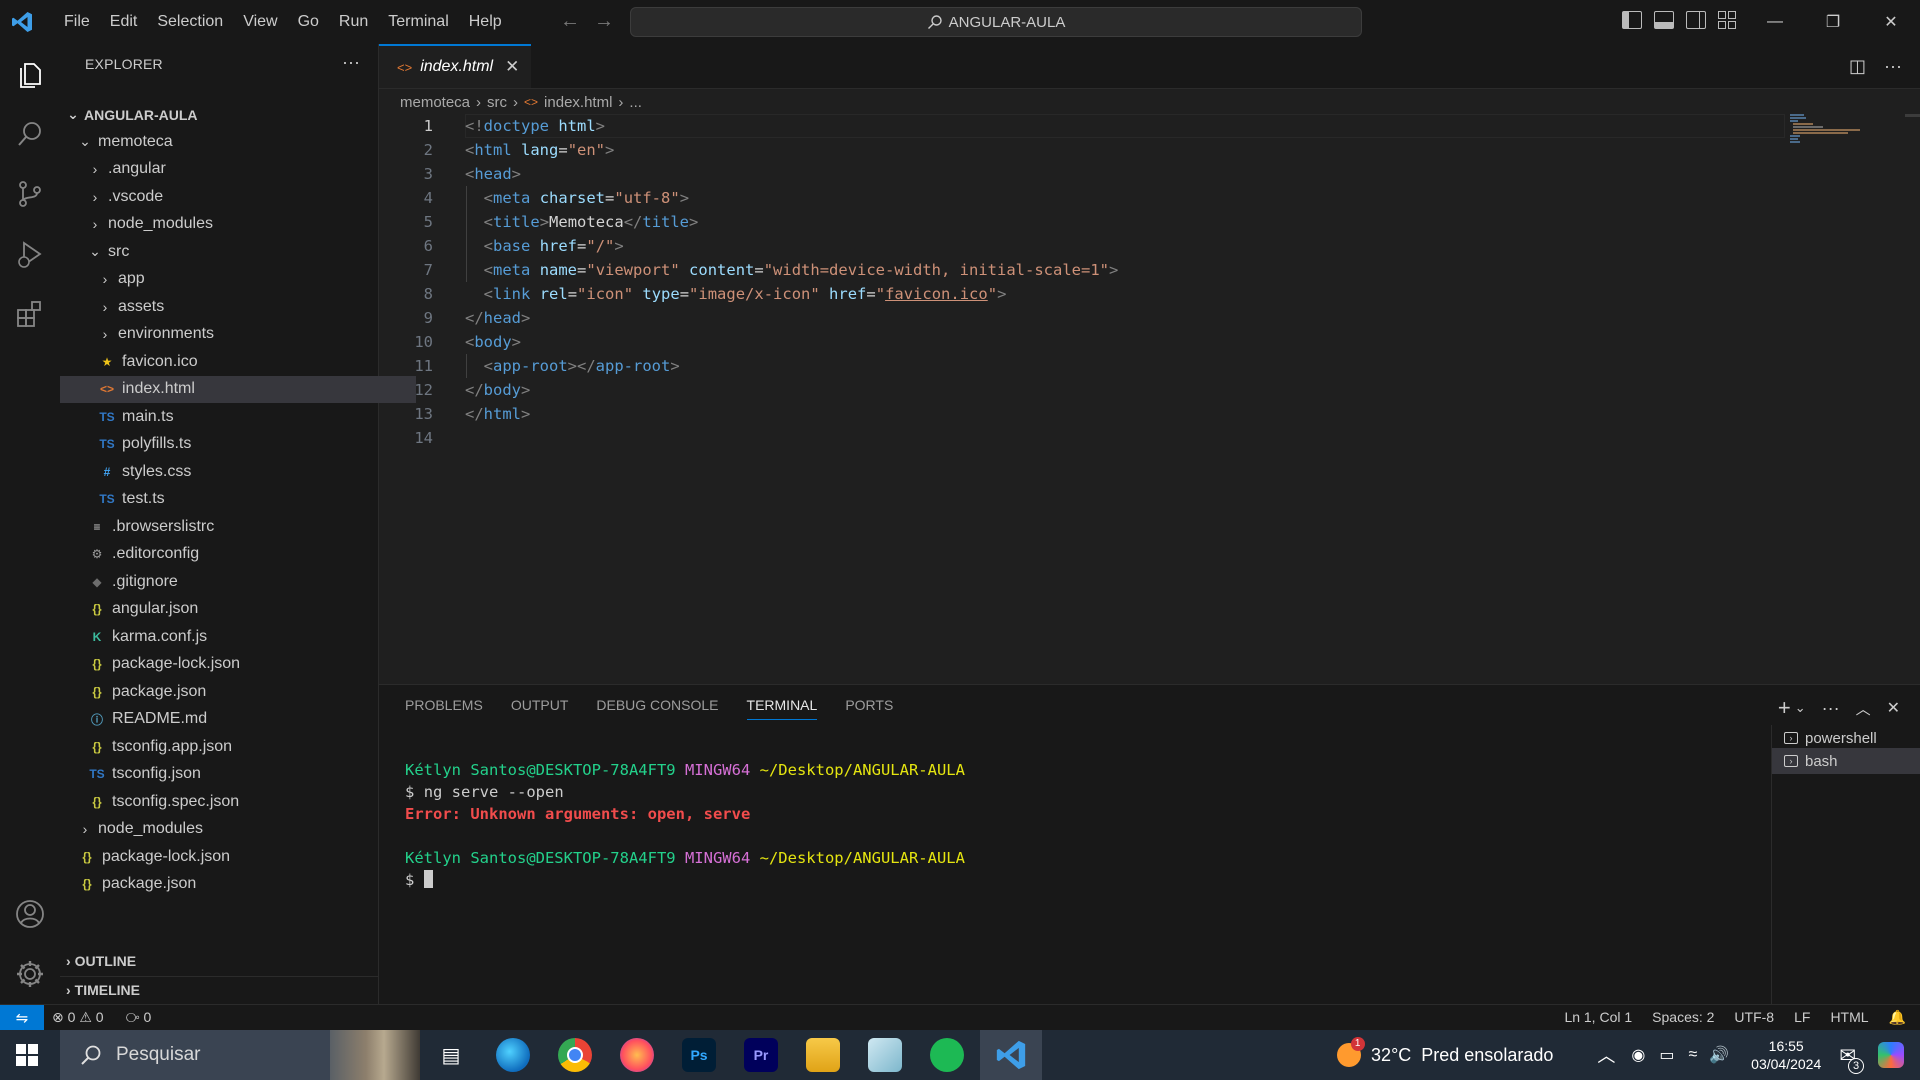  Describe the element at coordinates (1893, 708) in the screenshot. I see `close-panel-icon: ✕` at that location.